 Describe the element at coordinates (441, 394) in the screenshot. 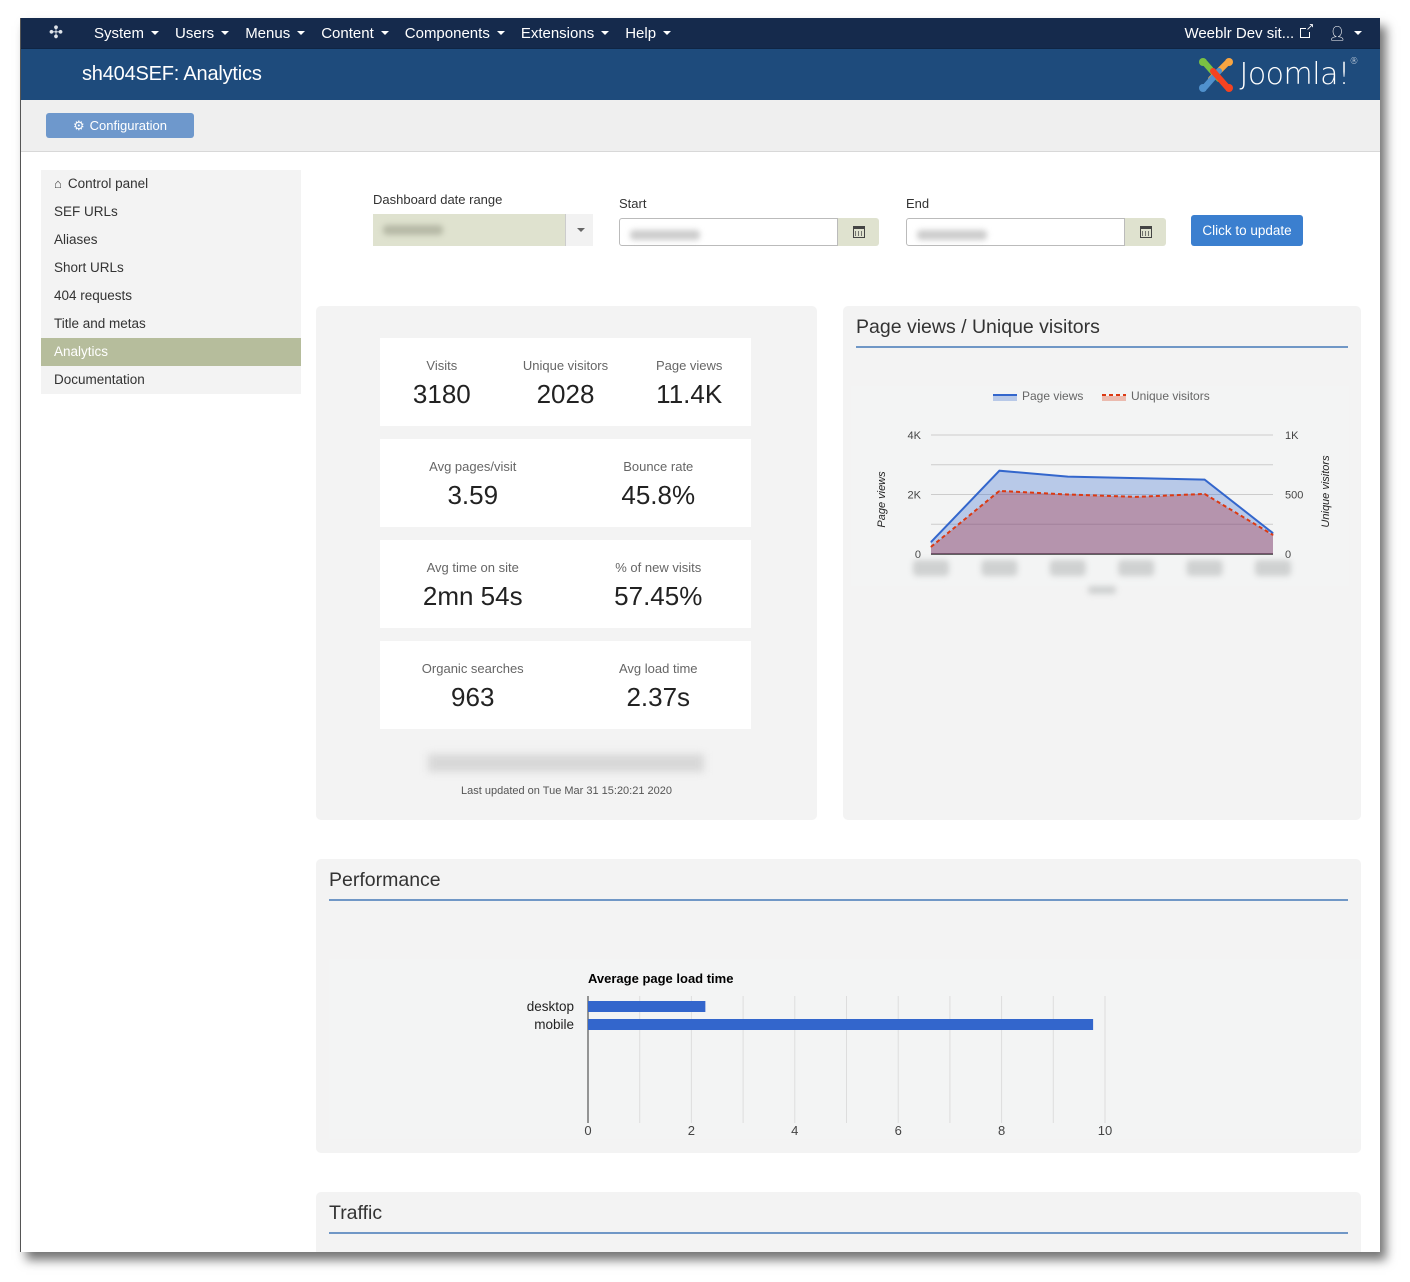

I see `stat-value: 3180` at that location.